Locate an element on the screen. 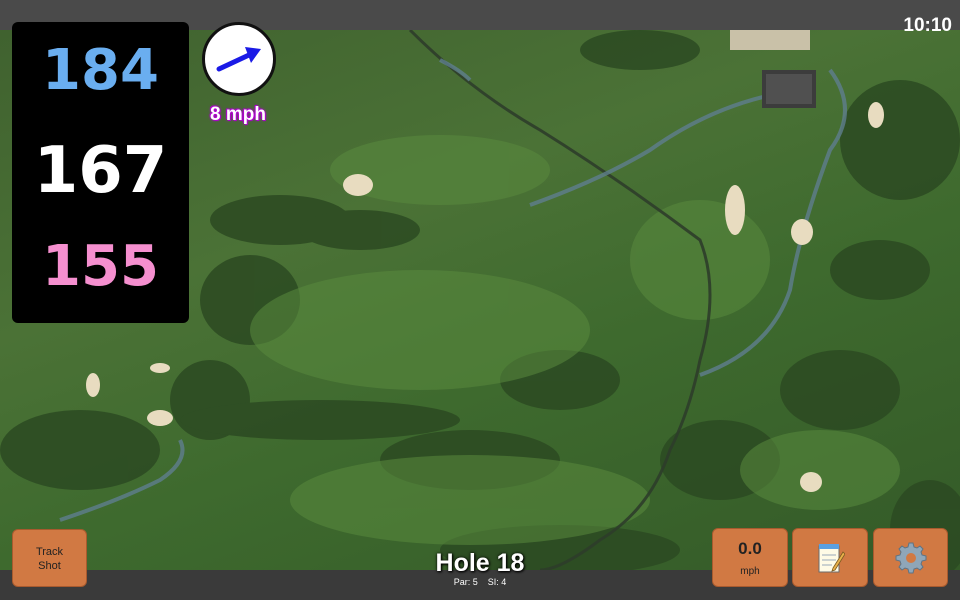 This screenshot has height=600, width=960. hole-par: Par: 5 is located at coordinates (465, 582).